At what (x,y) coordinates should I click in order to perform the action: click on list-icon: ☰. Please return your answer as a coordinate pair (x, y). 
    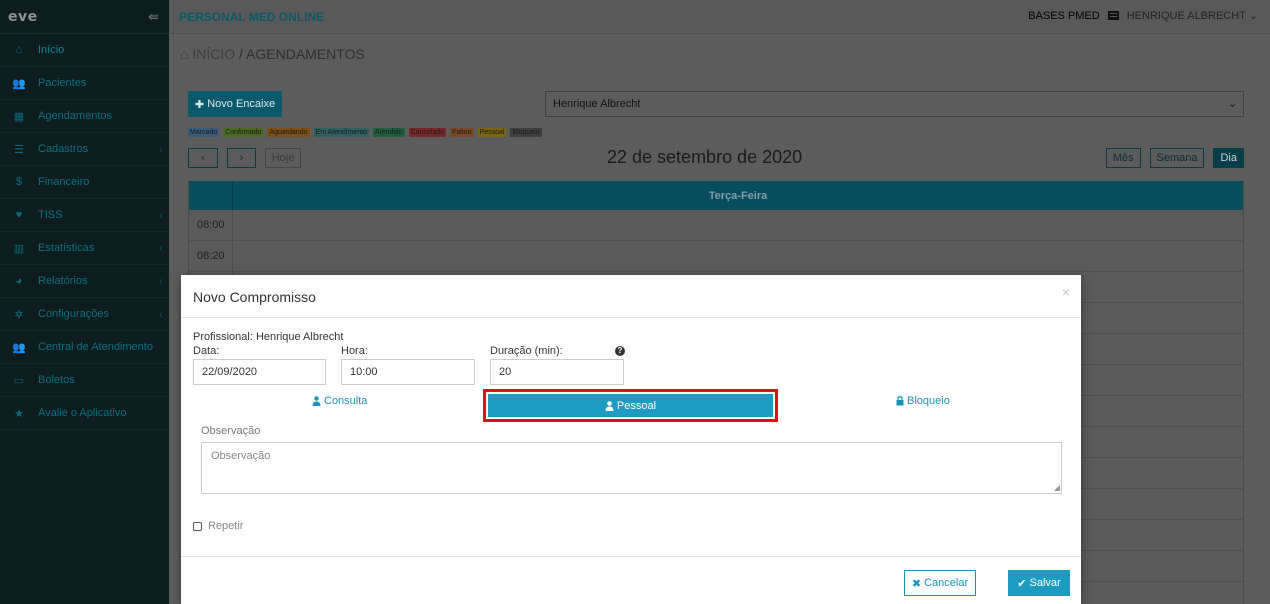
    Looking at the image, I should click on (19, 149).